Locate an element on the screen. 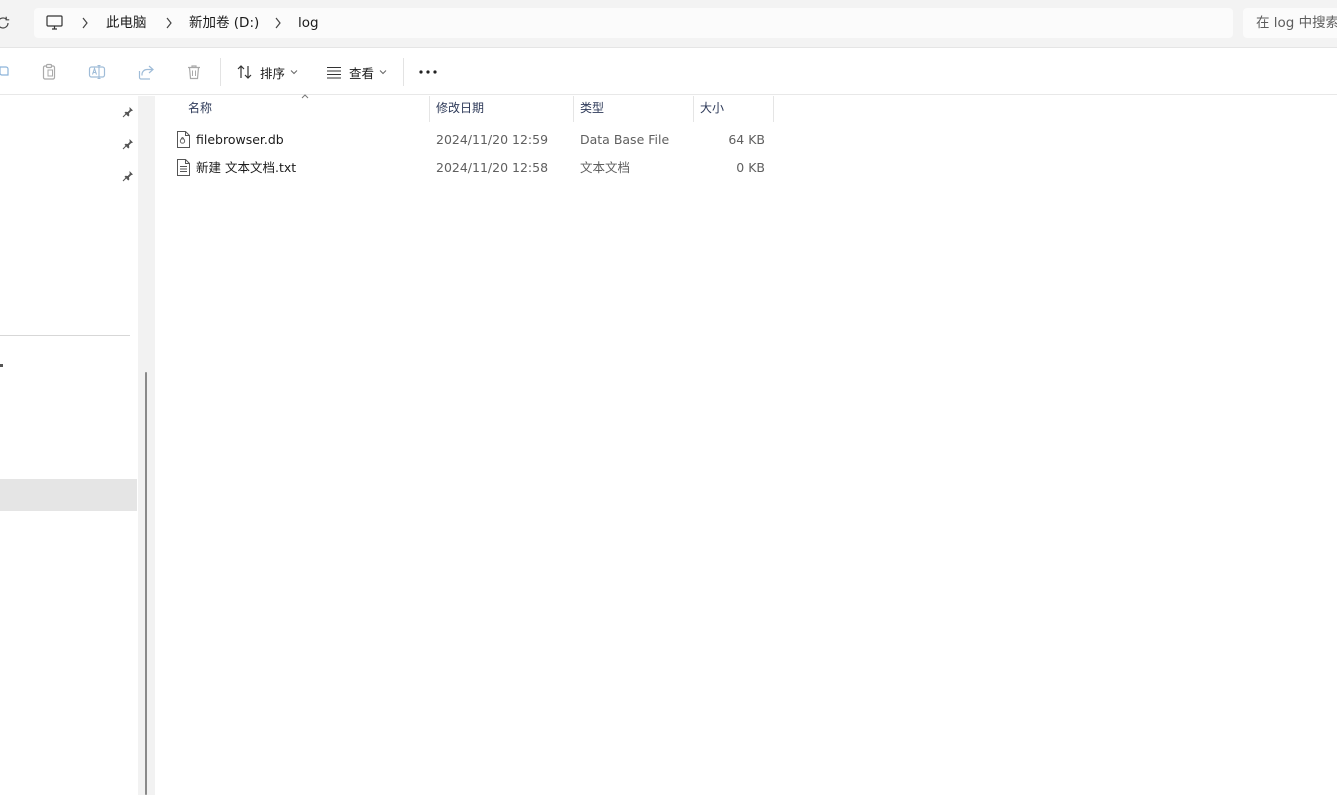  share-icon is located at coordinates (146, 72).